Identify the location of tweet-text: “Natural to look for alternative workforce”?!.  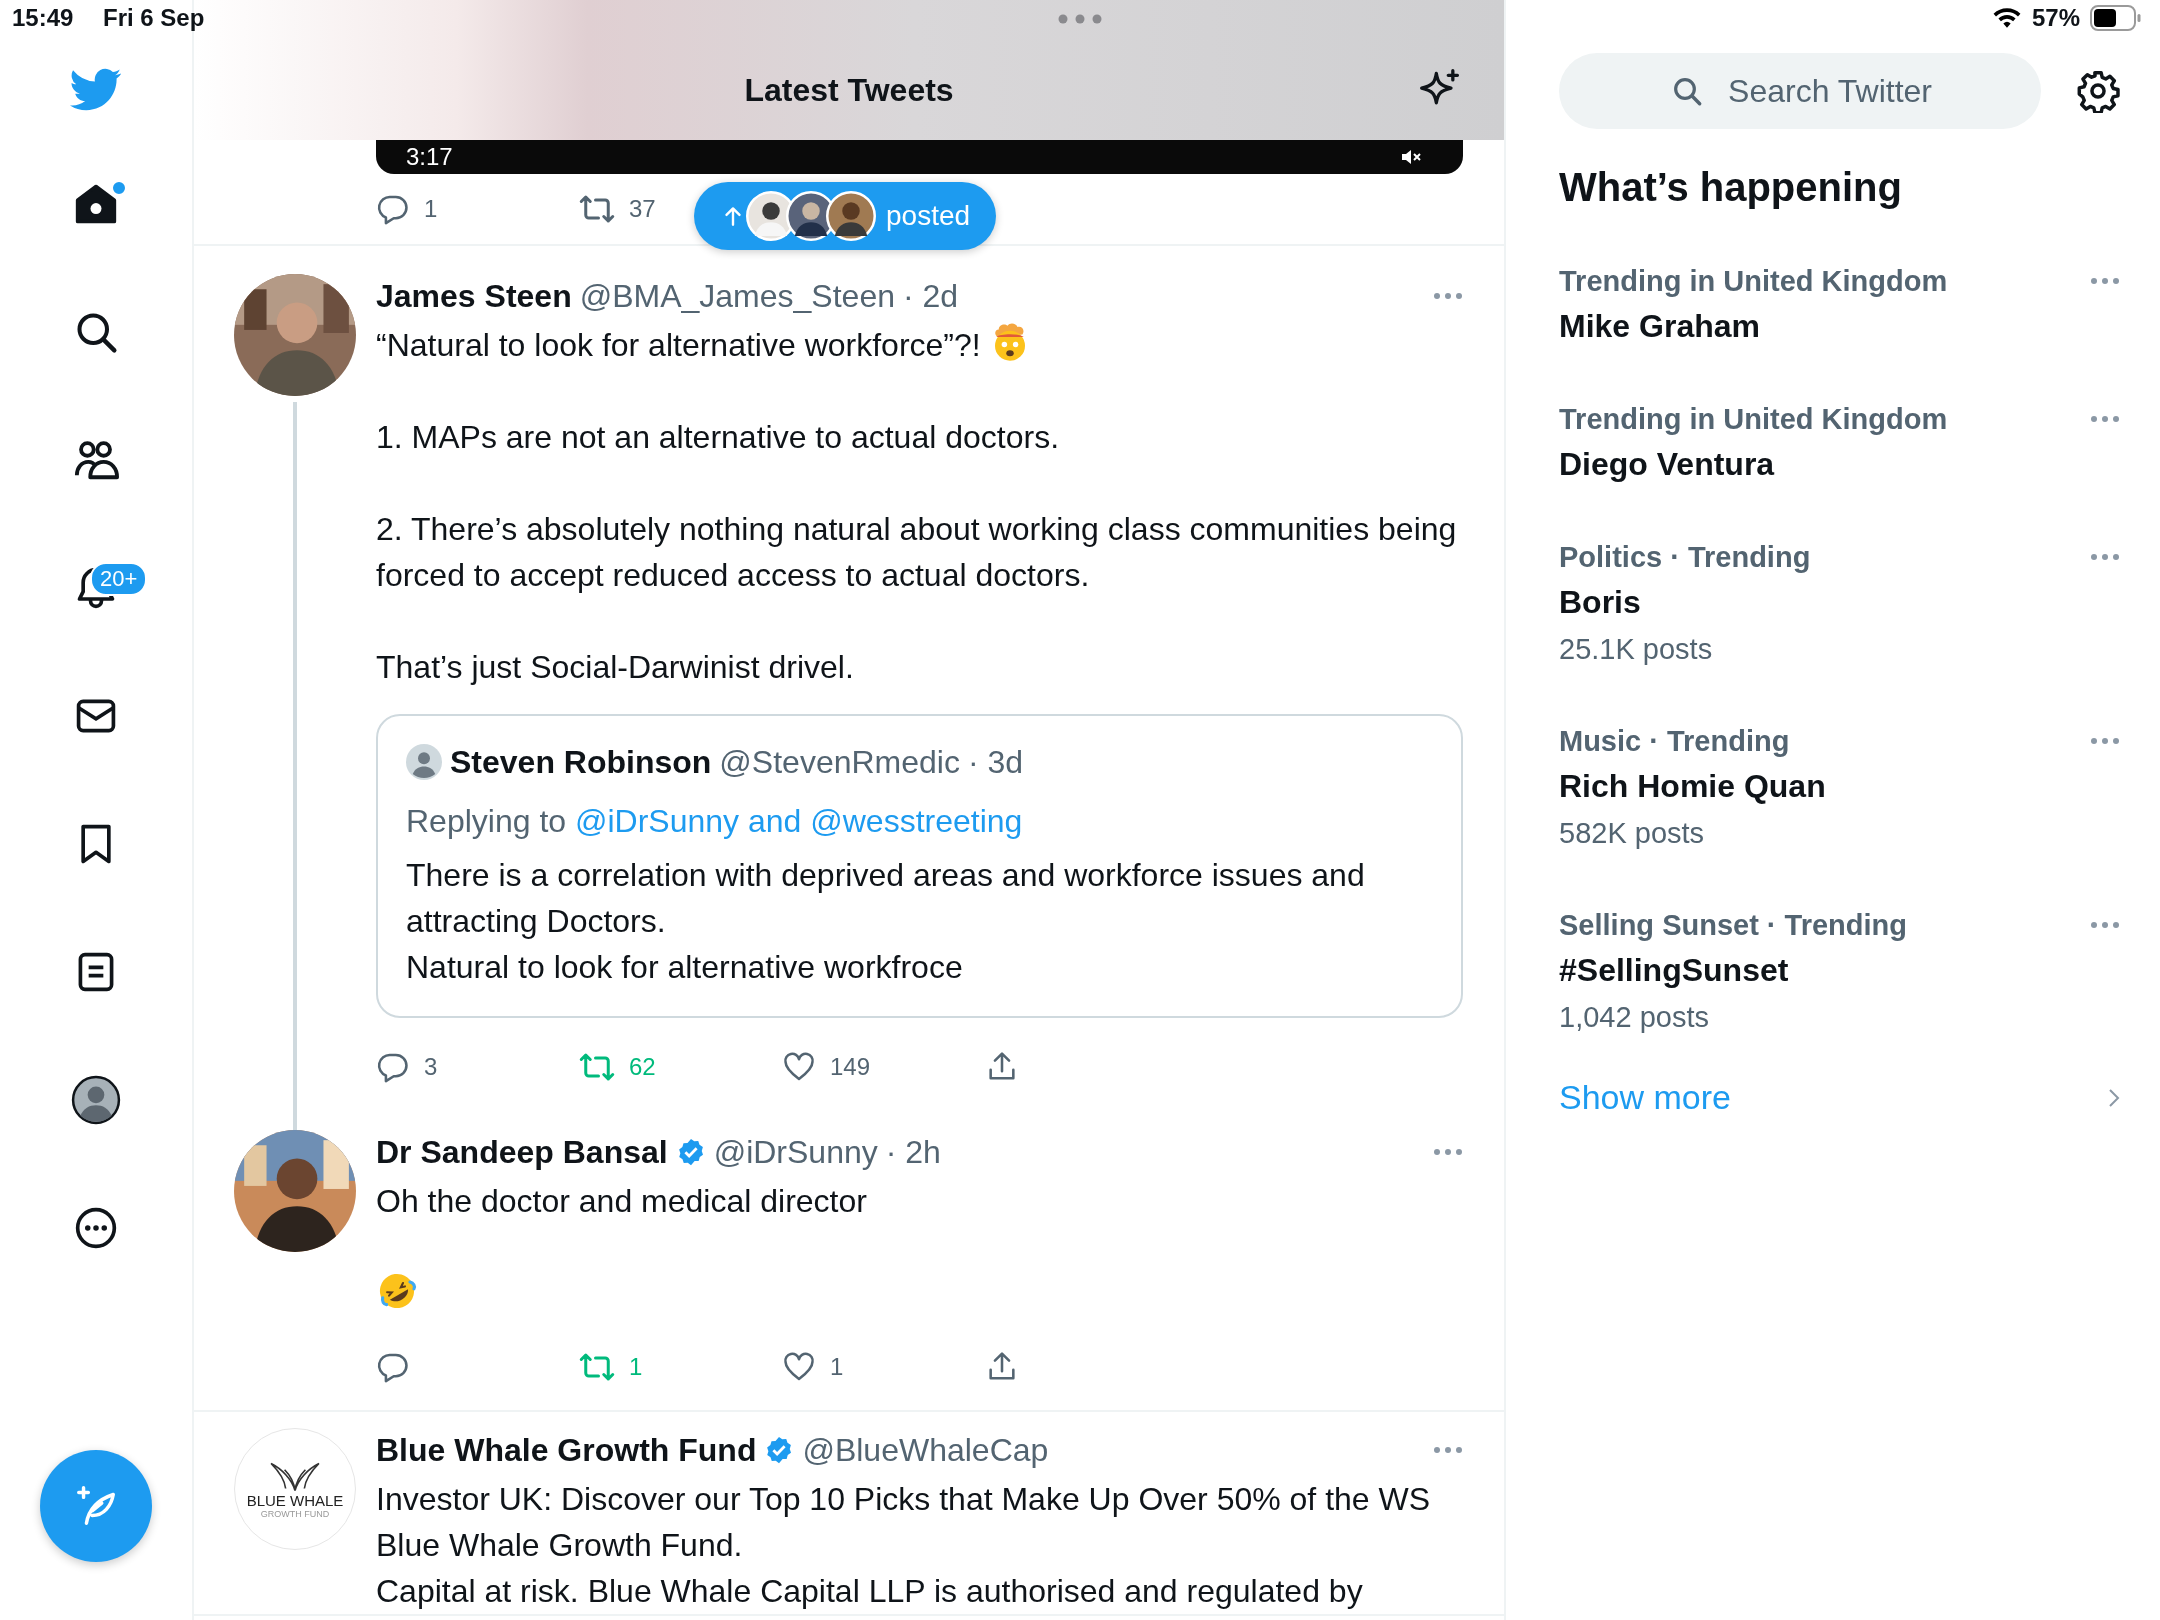
(678, 345).